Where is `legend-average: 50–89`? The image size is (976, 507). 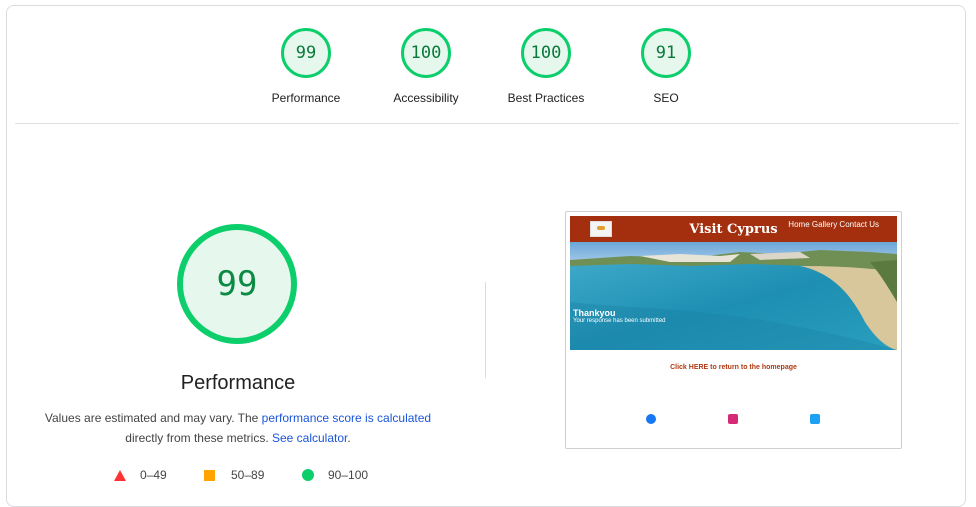 legend-average: 50–89 is located at coordinates (234, 475).